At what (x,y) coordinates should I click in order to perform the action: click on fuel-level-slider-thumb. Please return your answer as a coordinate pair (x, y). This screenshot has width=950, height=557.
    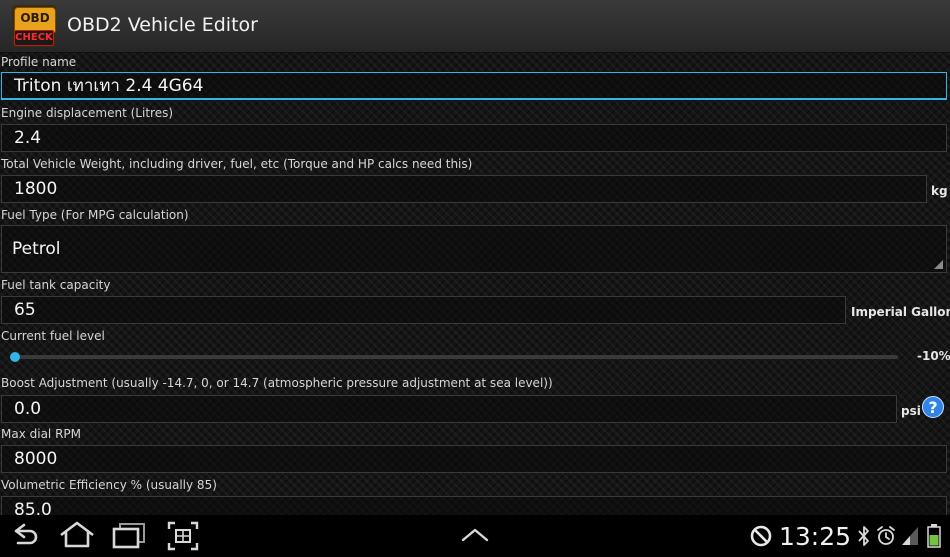
    Looking at the image, I should click on (15, 357).